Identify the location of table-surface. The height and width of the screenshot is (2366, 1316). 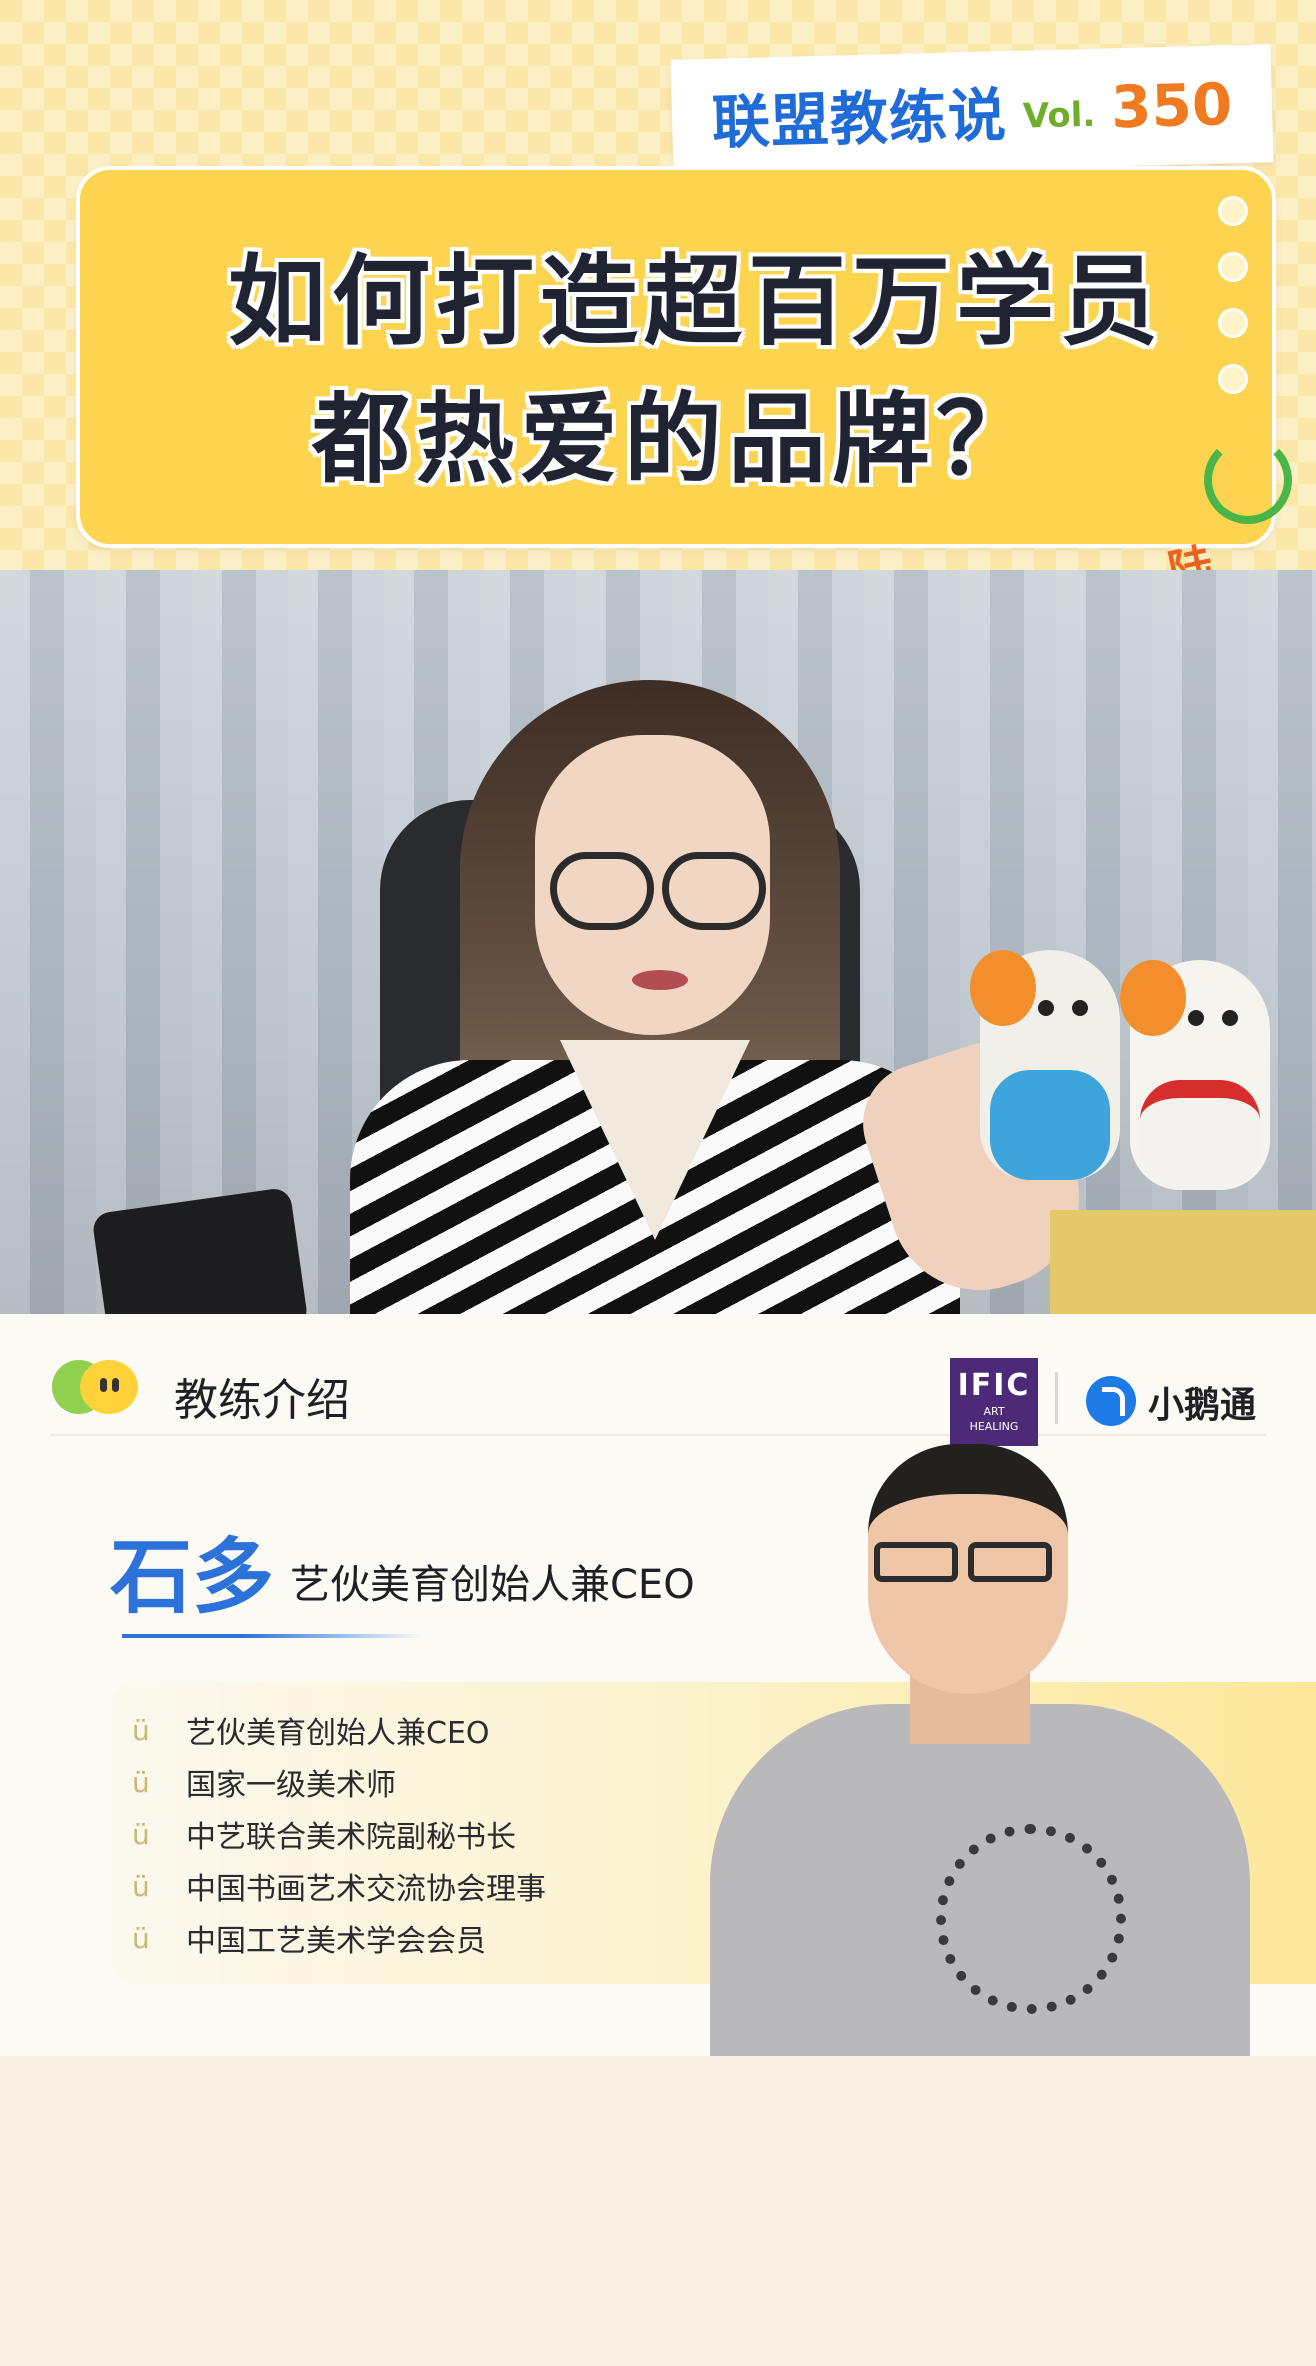
(1183, 1262).